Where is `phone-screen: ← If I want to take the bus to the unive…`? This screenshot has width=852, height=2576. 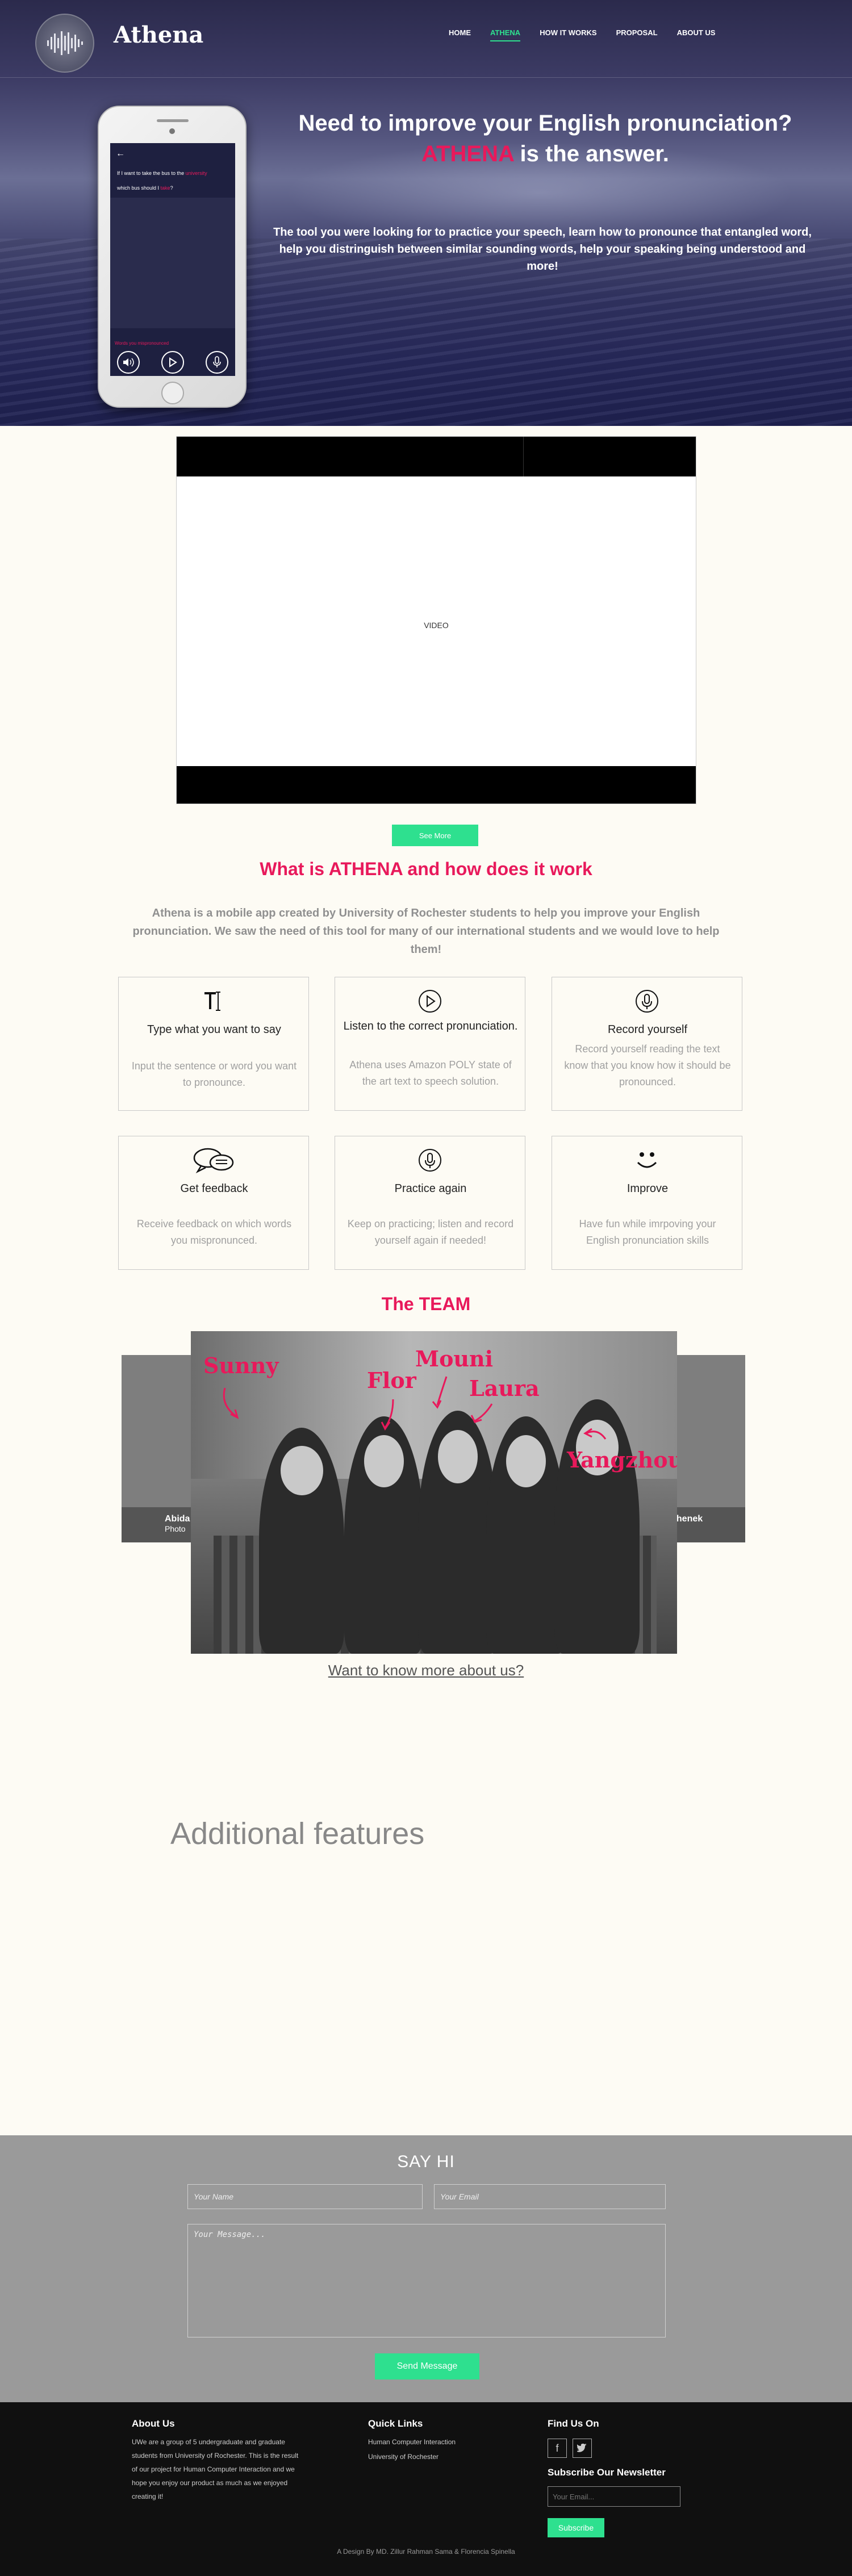 phone-screen: ← If I want to take the bus to the unive… is located at coordinates (172, 259).